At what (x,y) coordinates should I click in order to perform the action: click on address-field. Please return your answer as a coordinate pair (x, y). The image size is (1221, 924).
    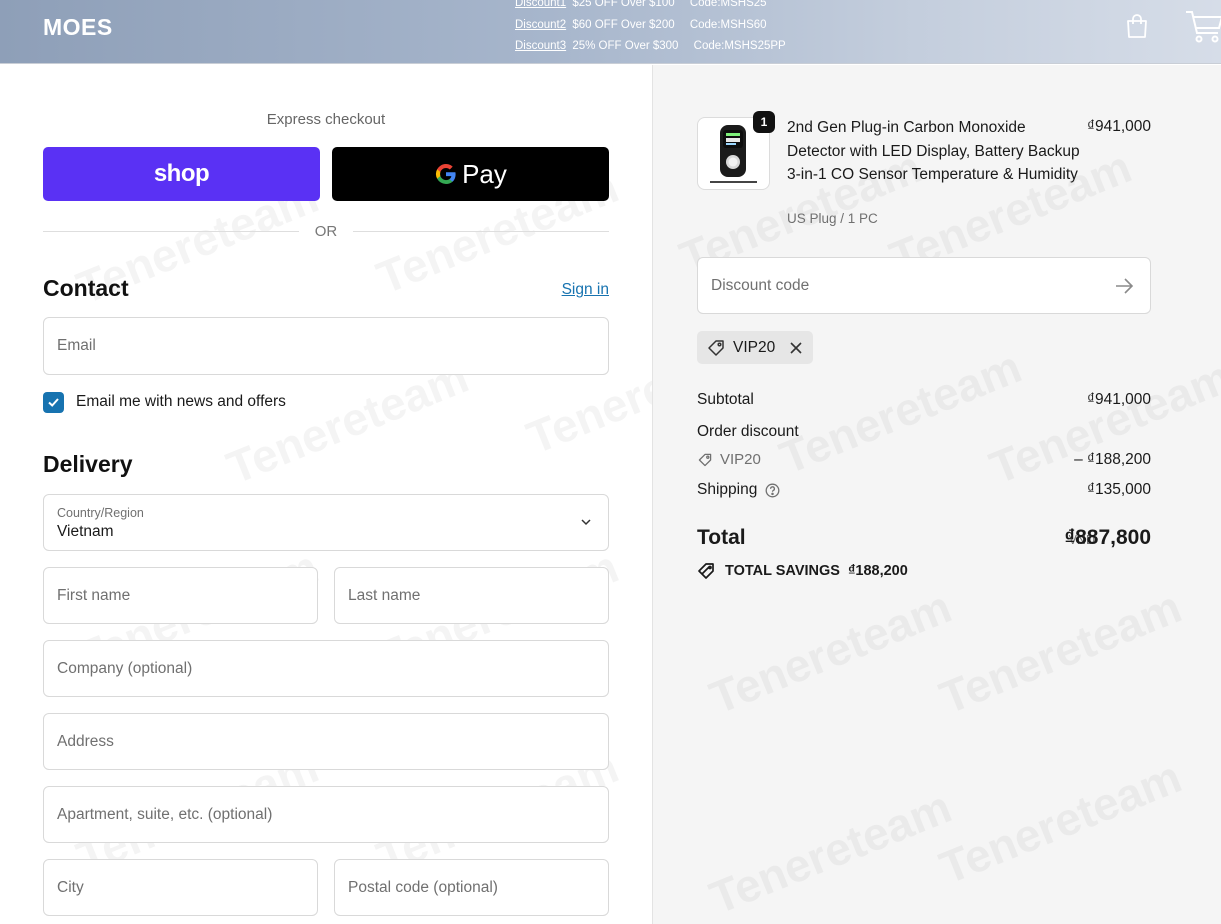
    Looking at the image, I should click on (326, 741).